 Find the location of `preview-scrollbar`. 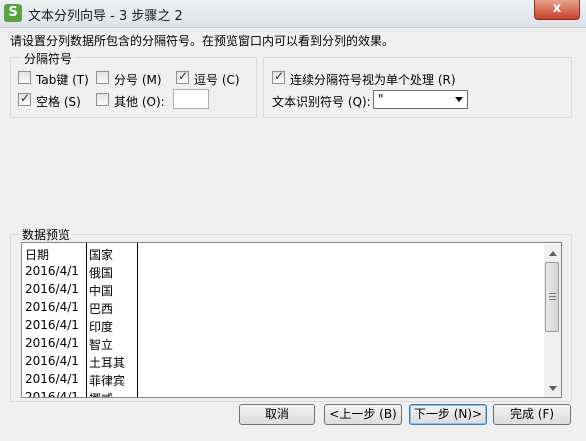

preview-scrollbar is located at coordinates (552, 320).